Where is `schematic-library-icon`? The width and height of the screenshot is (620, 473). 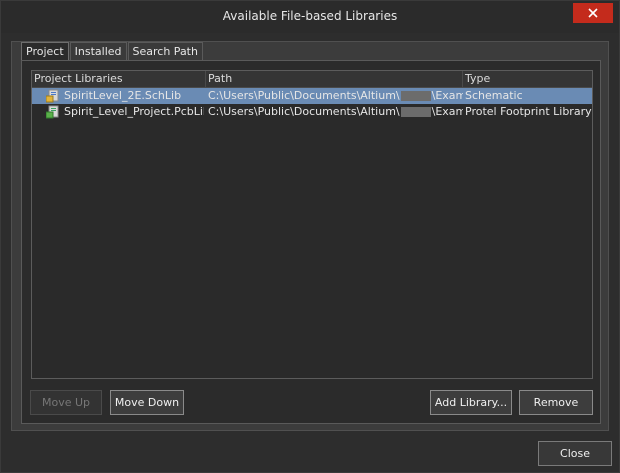 schematic-library-icon is located at coordinates (52, 96).